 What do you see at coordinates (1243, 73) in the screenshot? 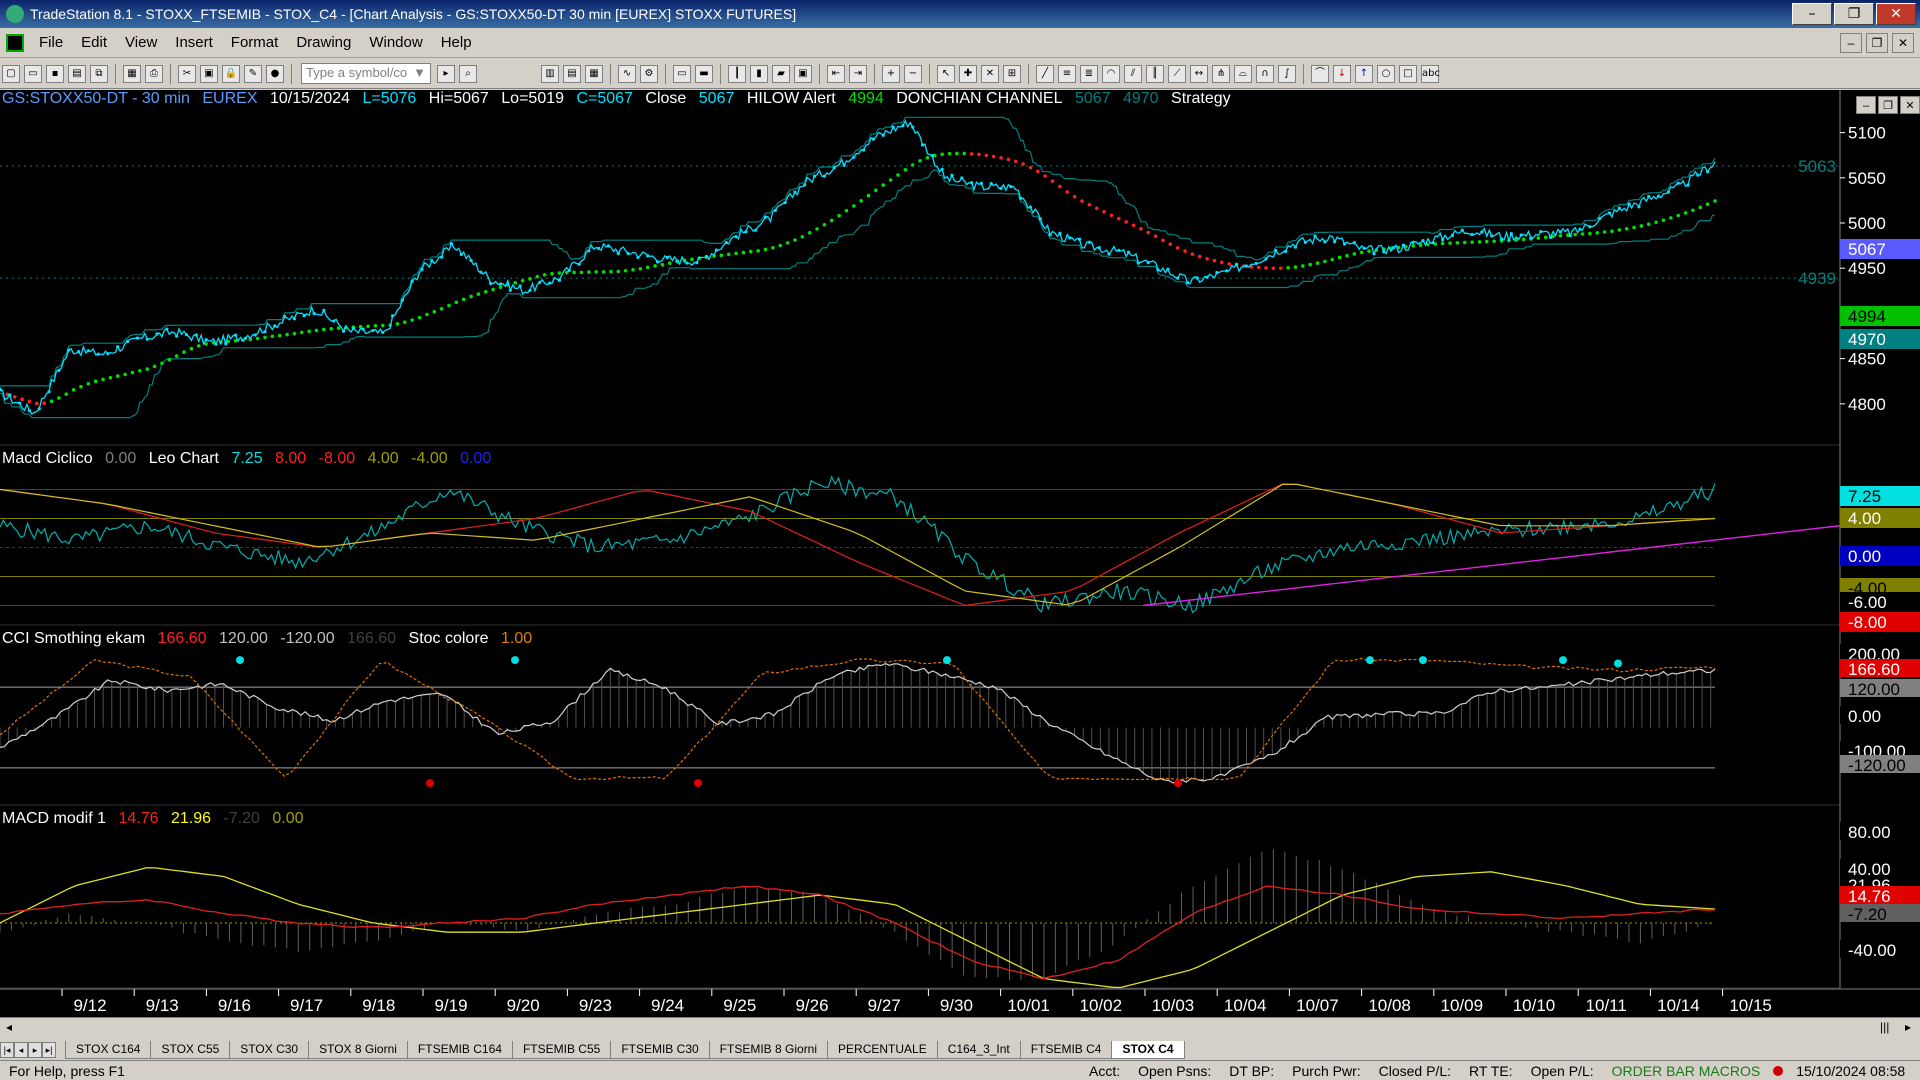
I see `gann-icon: ⌓` at bounding box center [1243, 73].